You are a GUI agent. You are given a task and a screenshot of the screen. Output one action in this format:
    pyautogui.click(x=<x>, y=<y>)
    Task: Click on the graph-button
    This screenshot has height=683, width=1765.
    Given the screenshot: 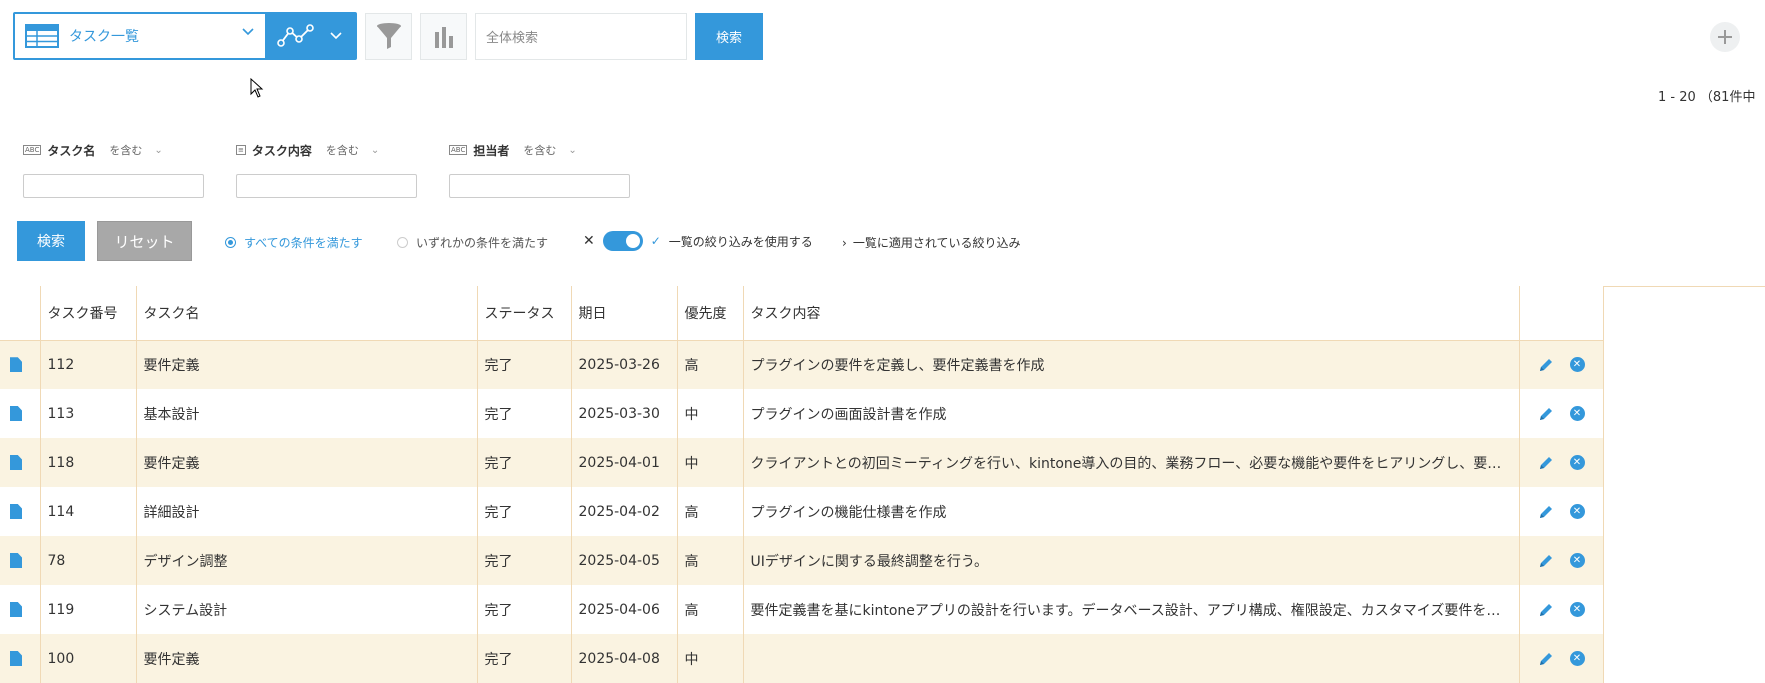 What is the action you would take?
    pyautogui.click(x=443, y=36)
    